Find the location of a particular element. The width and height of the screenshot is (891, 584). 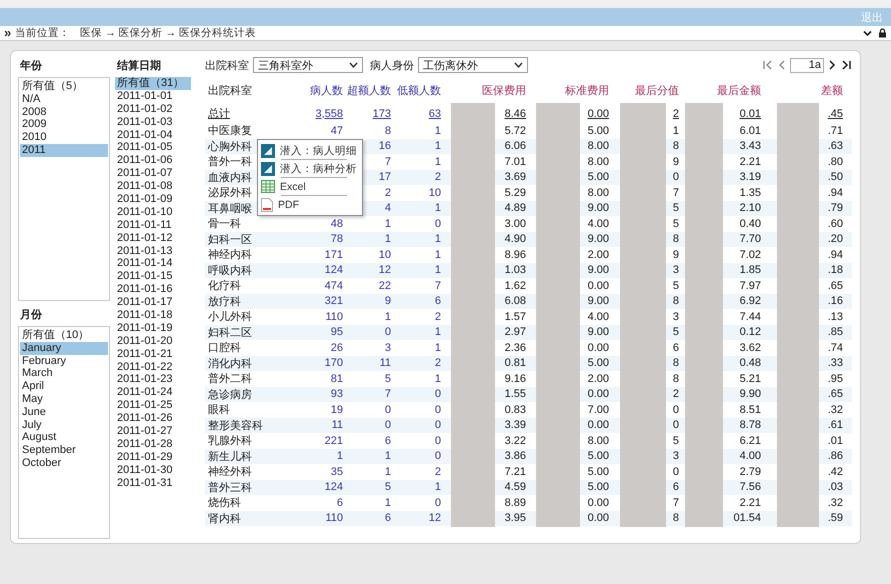

list-item: May is located at coordinates (64, 399).